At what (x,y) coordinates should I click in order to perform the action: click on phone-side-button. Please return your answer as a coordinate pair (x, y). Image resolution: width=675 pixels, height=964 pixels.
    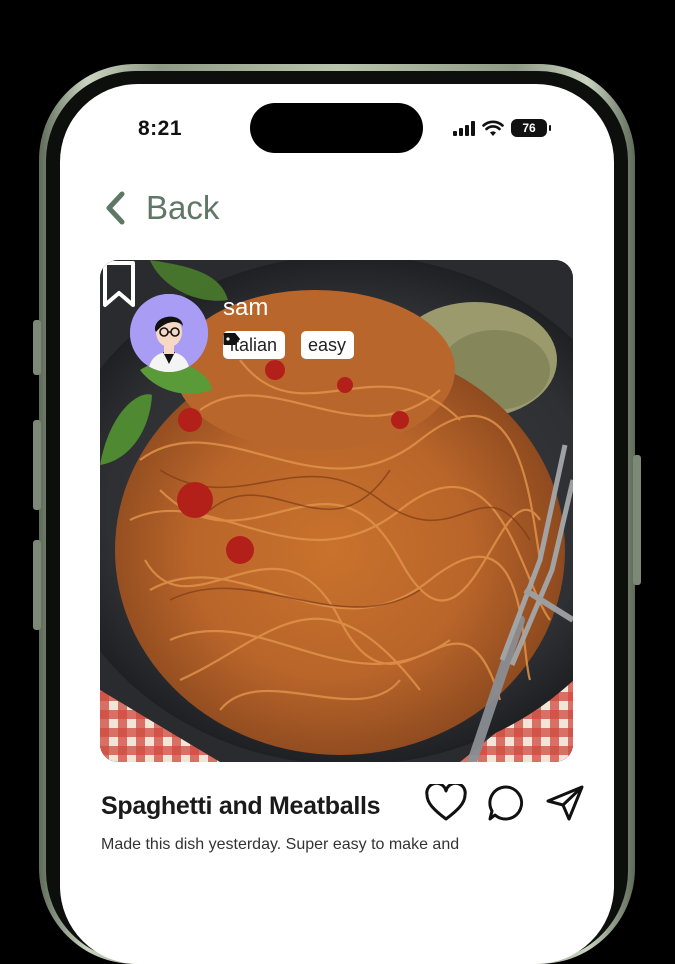
    Looking at the image, I should click on (37, 347).